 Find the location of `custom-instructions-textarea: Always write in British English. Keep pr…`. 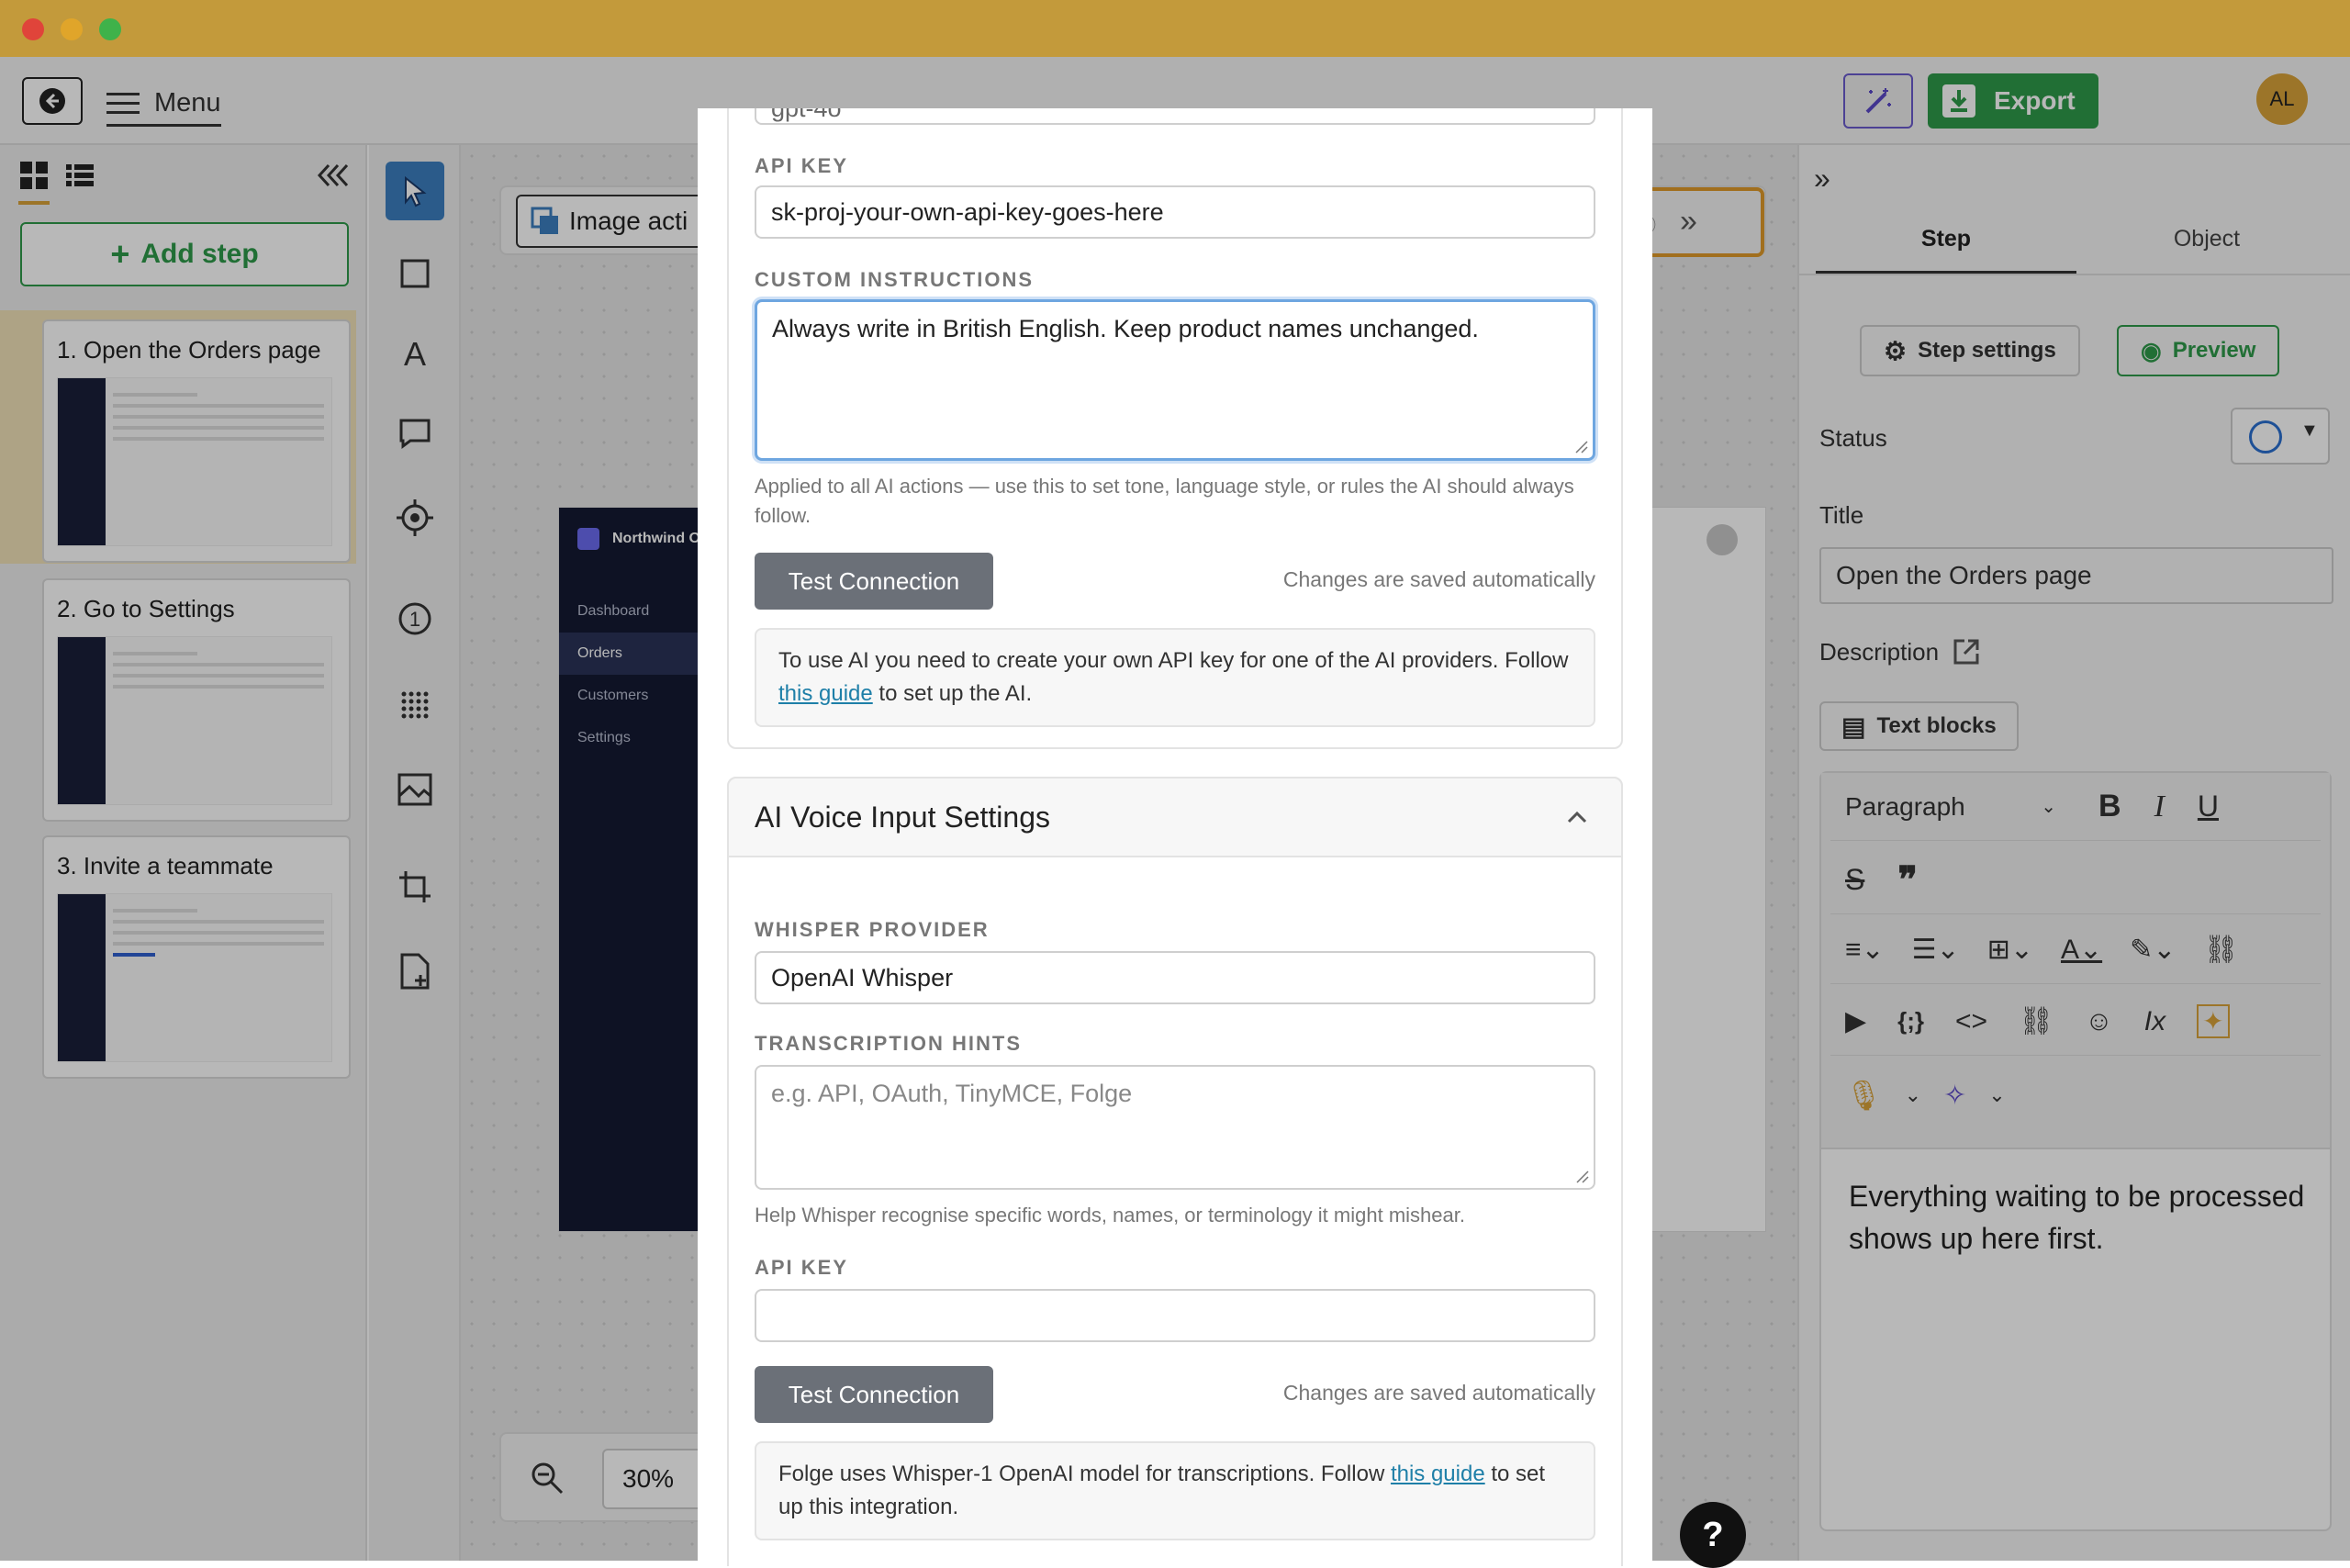

custom-instructions-textarea: Always write in British English. Keep pr… is located at coordinates (1175, 380).